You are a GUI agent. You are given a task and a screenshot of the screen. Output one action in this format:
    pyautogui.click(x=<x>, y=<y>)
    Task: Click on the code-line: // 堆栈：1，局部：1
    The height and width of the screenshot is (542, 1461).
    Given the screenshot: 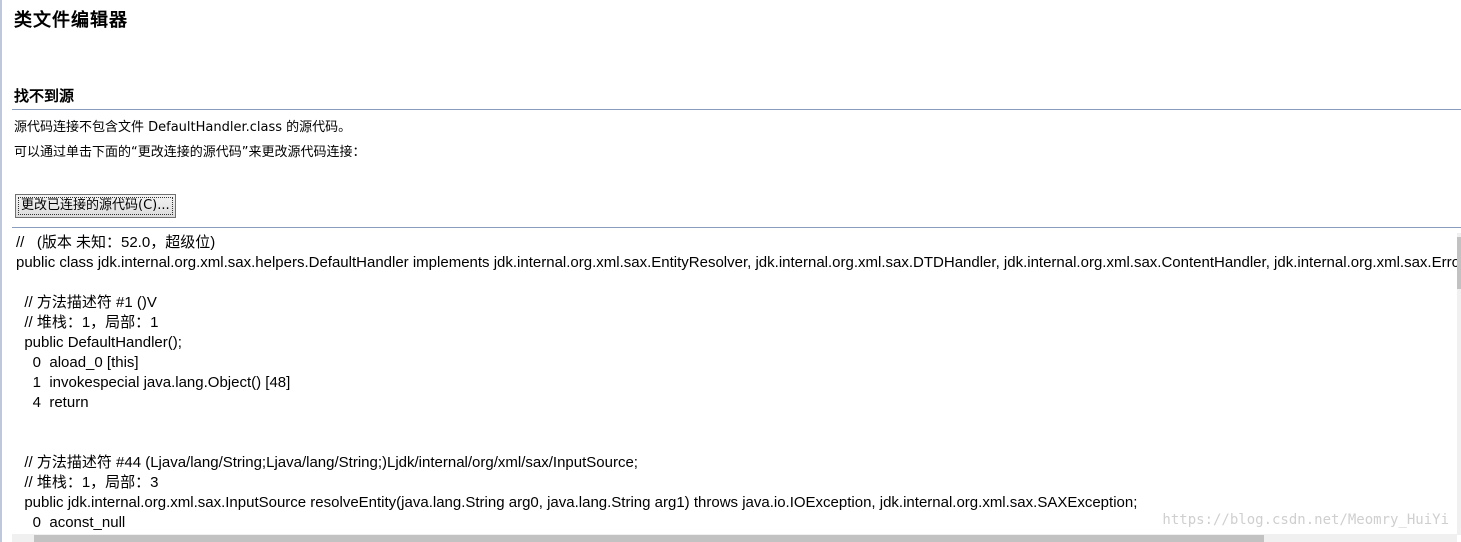 What is the action you would take?
    pyautogui.click(x=87, y=322)
    